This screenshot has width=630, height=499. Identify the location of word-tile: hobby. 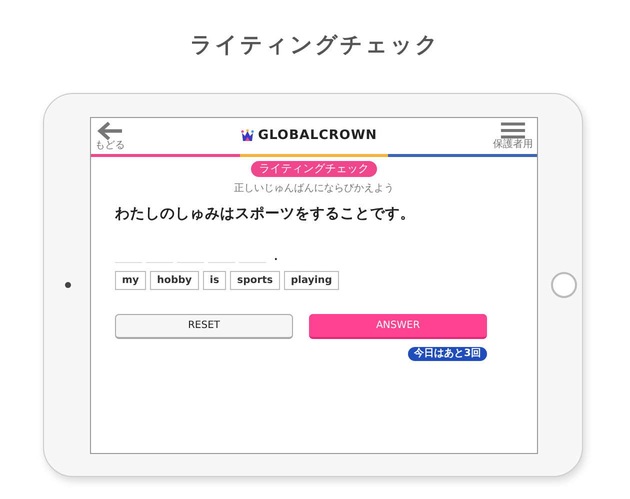
(174, 280).